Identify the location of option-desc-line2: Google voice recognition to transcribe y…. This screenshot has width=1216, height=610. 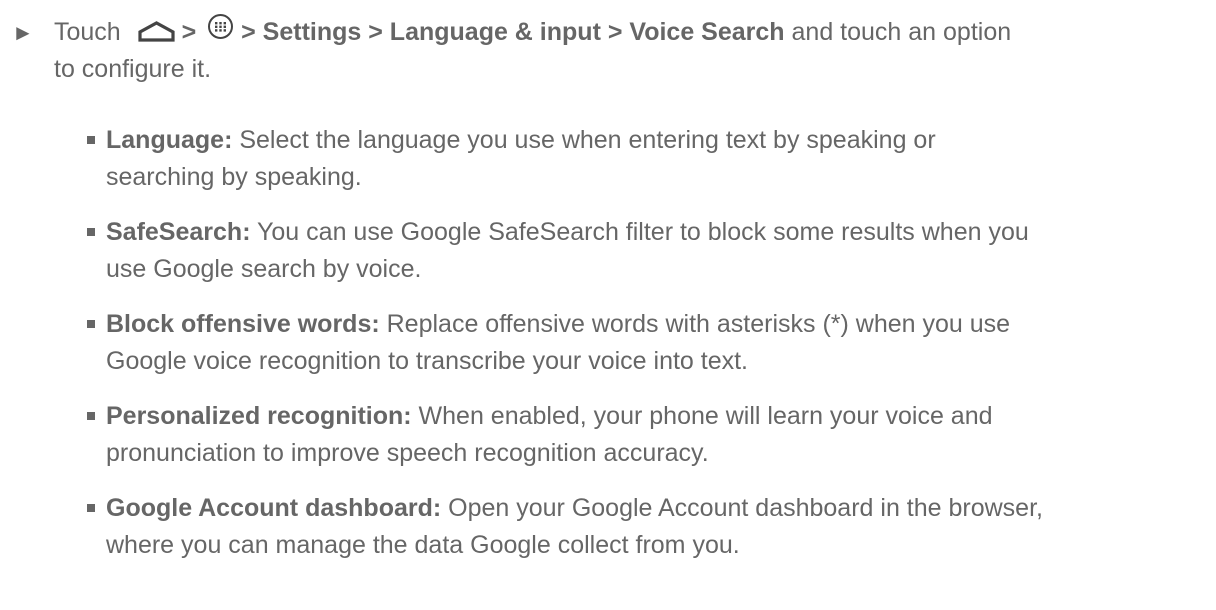
(427, 361).